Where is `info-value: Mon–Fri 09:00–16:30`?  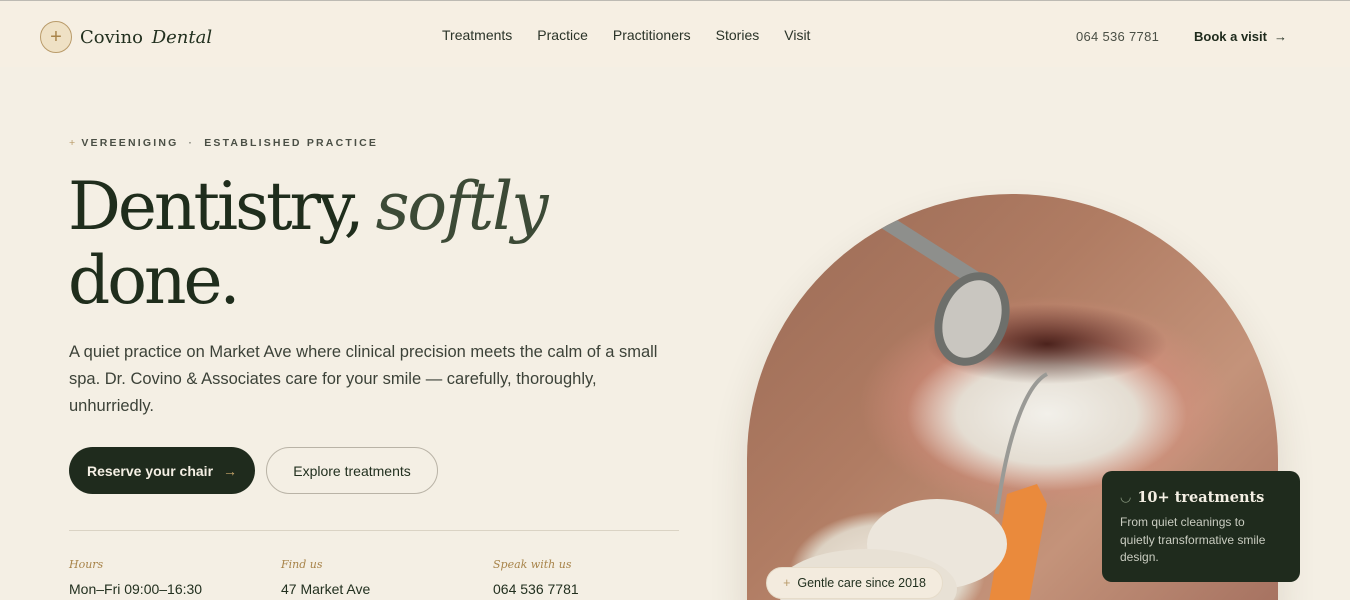
info-value: Mon–Fri 09:00–16:30 is located at coordinates (136, 589).